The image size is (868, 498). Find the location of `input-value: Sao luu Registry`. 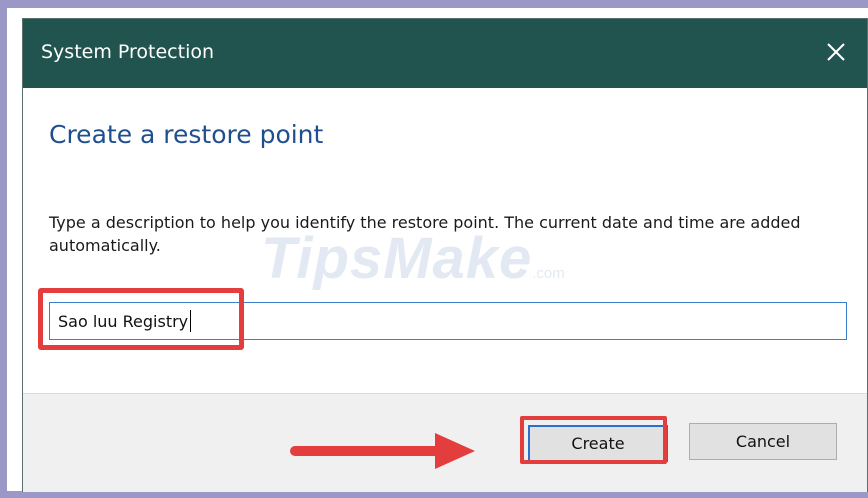

input-value: Sao luu Registry is located at coordinates (123, 321).